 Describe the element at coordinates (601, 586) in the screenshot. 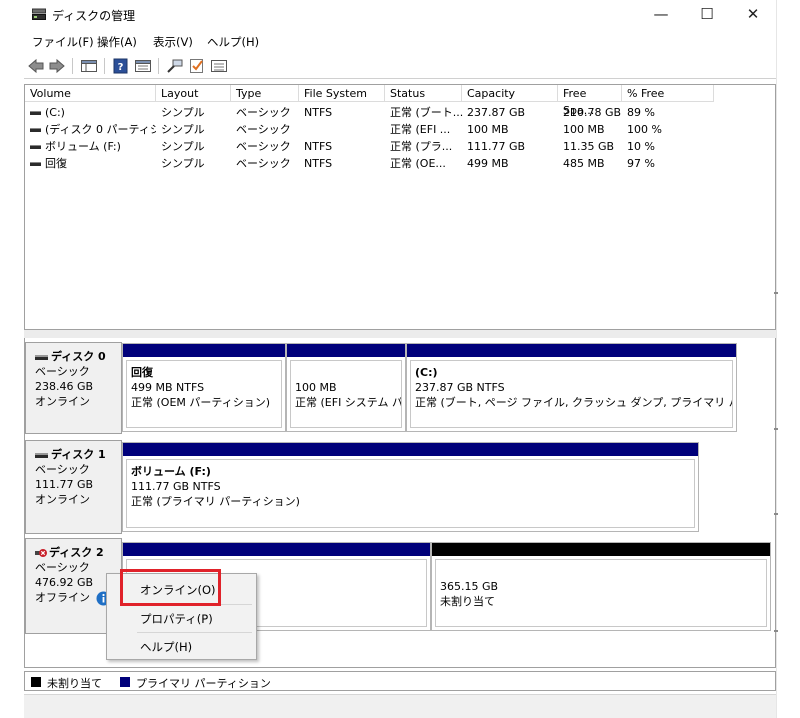

I see `partition-unallocated: 365.15 GB 未割り当て` at that location.